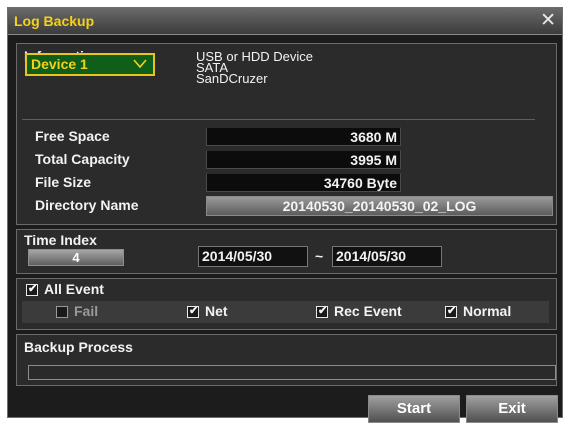  What do you see at coordinates (379, 206) in the screenshot?
I see `directory-name-field: 20140530_20140530_02_LOG` at bounding box center [379, 206].